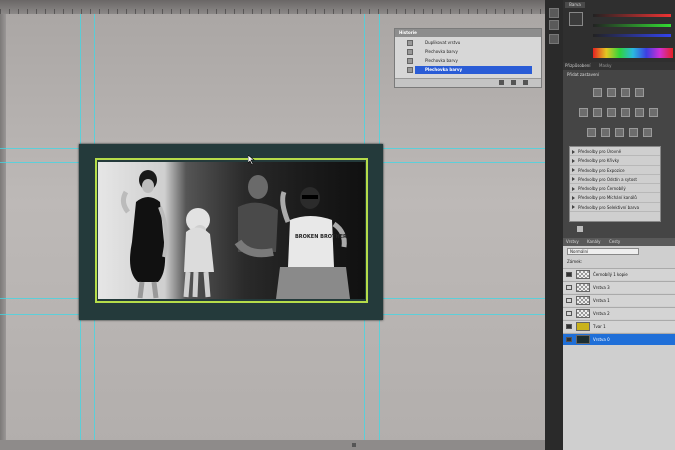 The image size is (675, 450). Describe the element at coordinates (633, 132) in the screenshot. I see `gradient-map-icon` at that location.